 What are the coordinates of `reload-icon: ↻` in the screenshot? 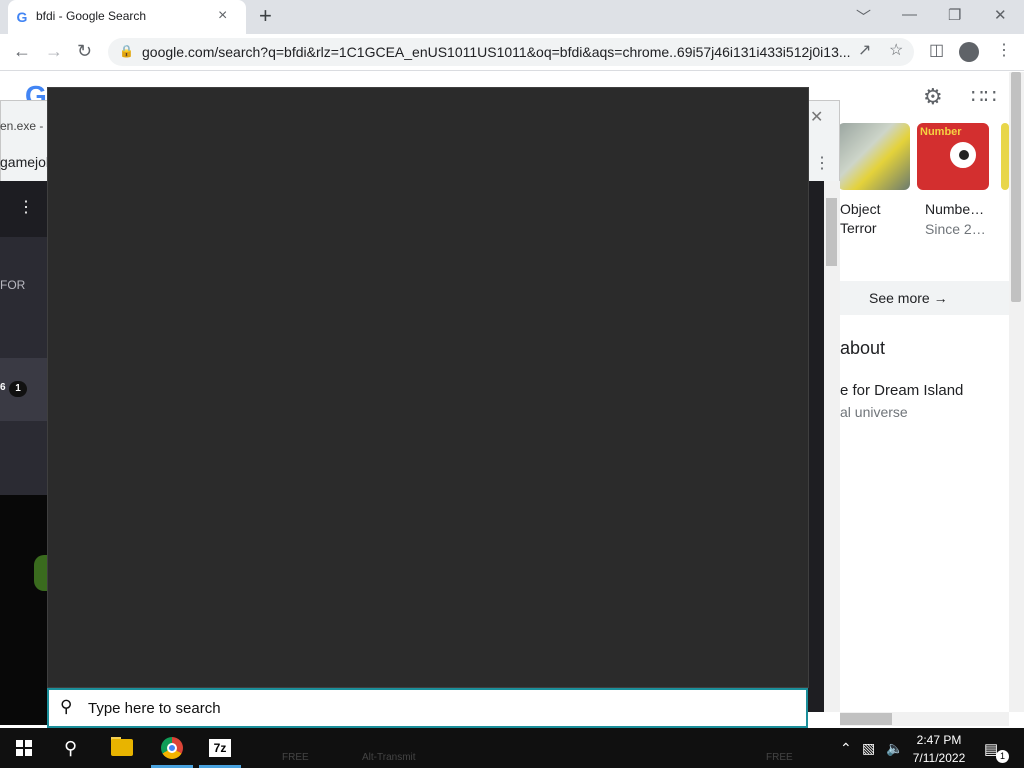 It's located at (84, 51).